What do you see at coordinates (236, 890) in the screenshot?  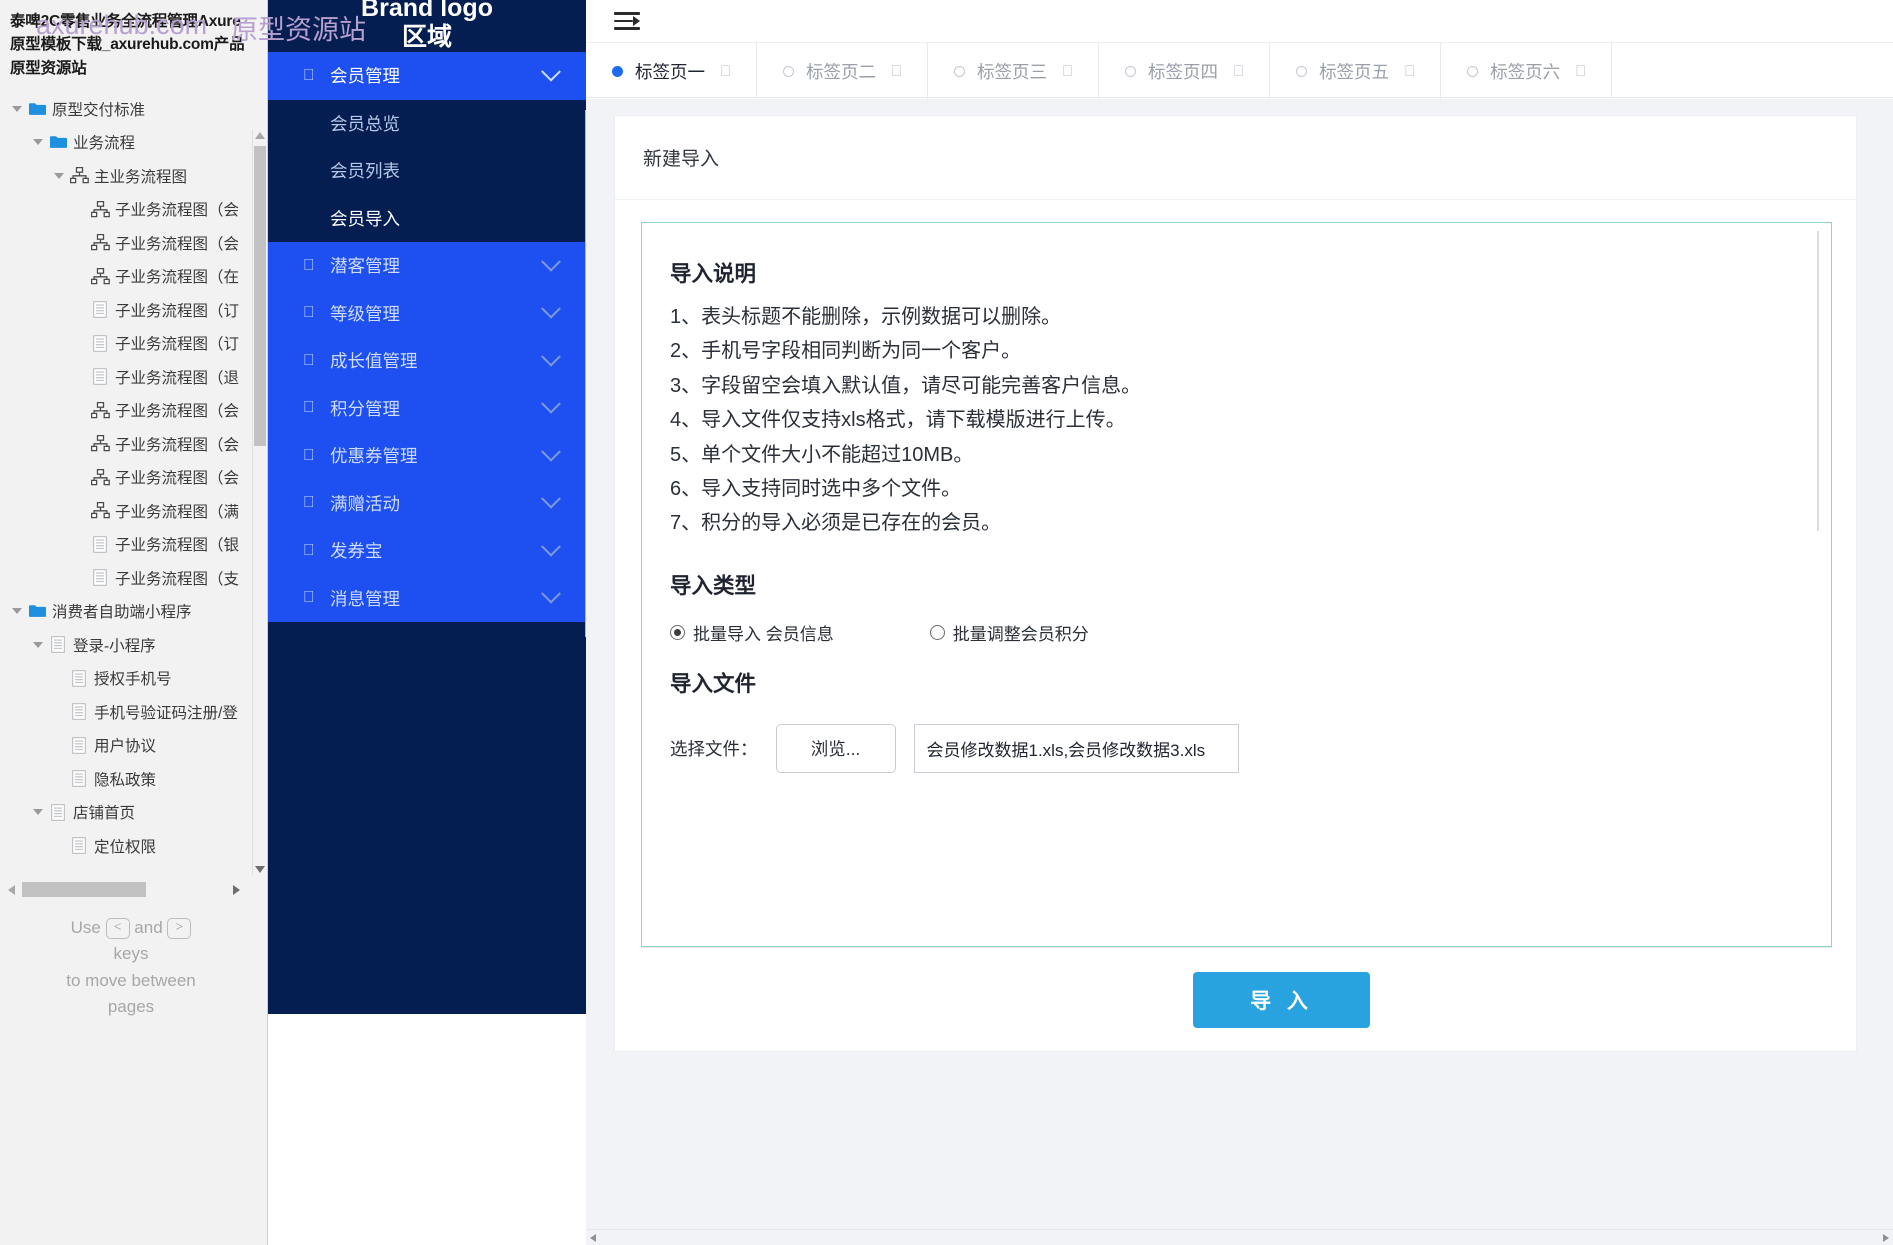 I see `scroll-right-icon` at bounding box center [236, 890].